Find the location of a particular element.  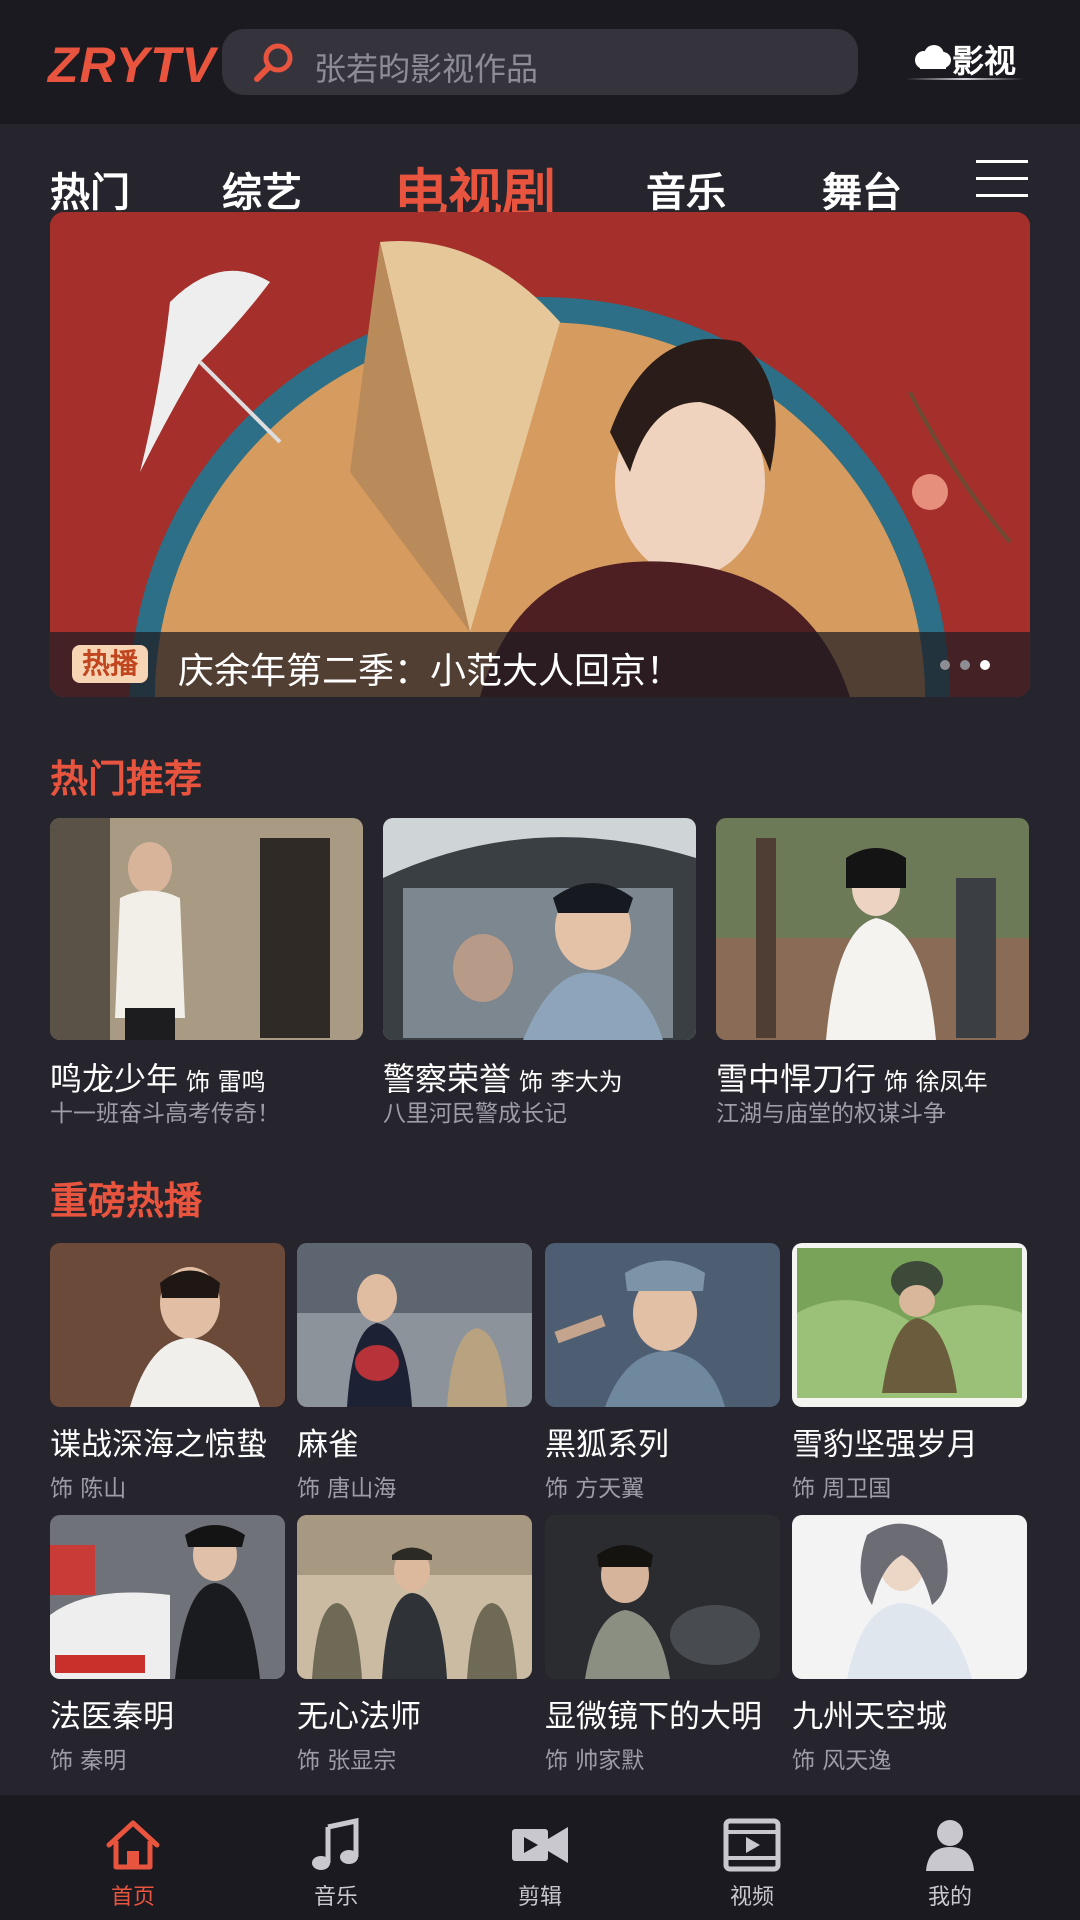

search-bar: 张若昀影视作品 is located at coordinates (540, 62).